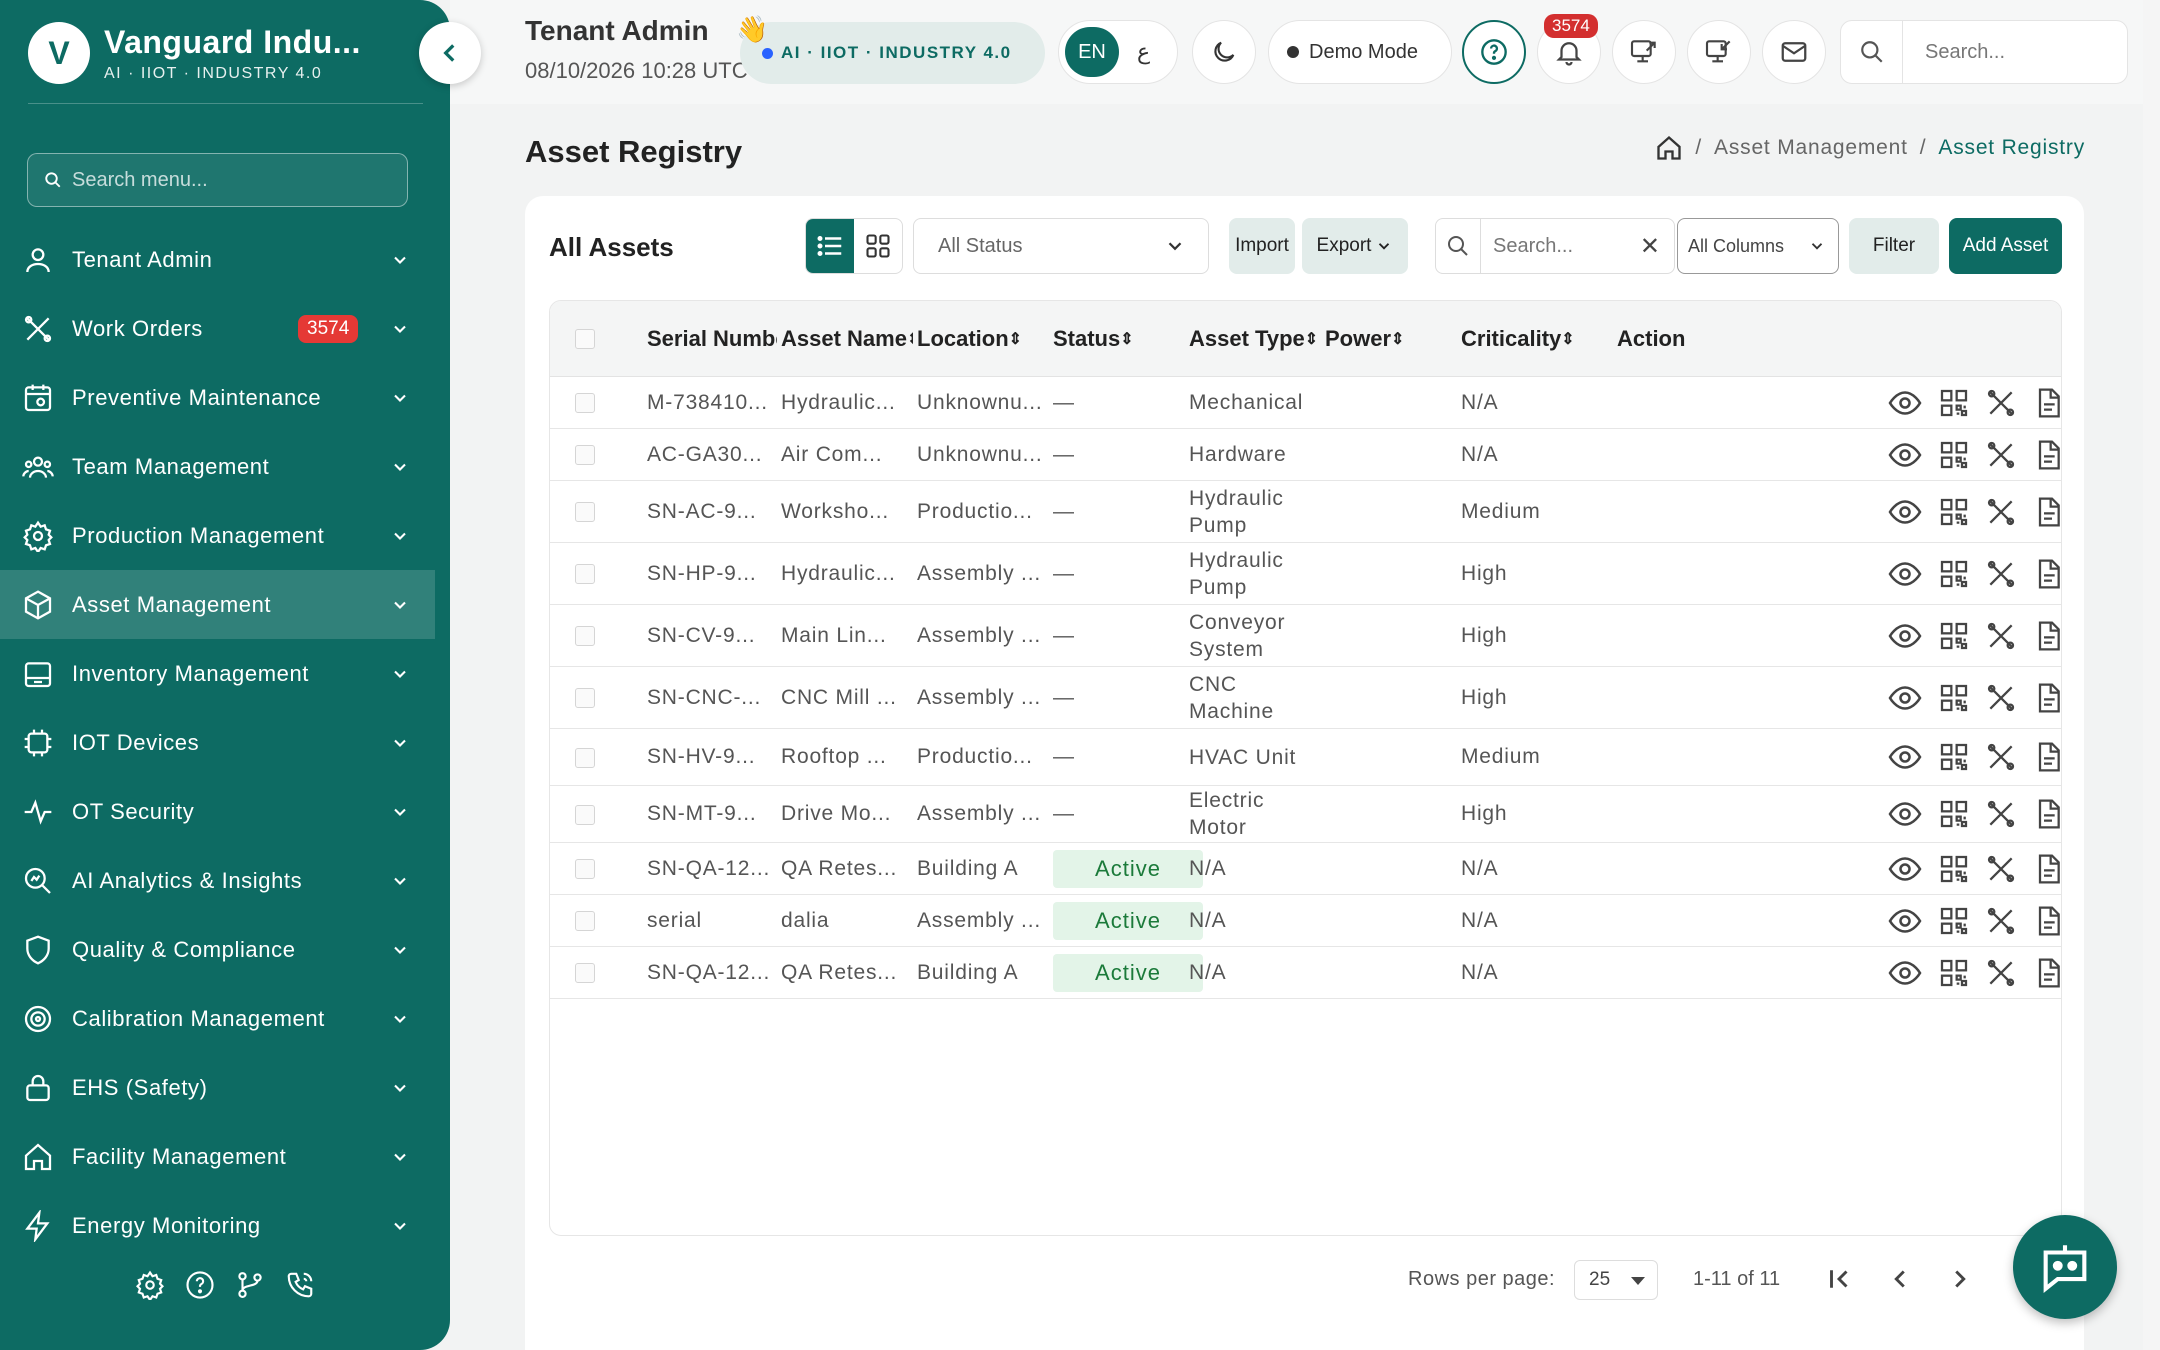  I want to click on list-view-button, so click(830, 246).